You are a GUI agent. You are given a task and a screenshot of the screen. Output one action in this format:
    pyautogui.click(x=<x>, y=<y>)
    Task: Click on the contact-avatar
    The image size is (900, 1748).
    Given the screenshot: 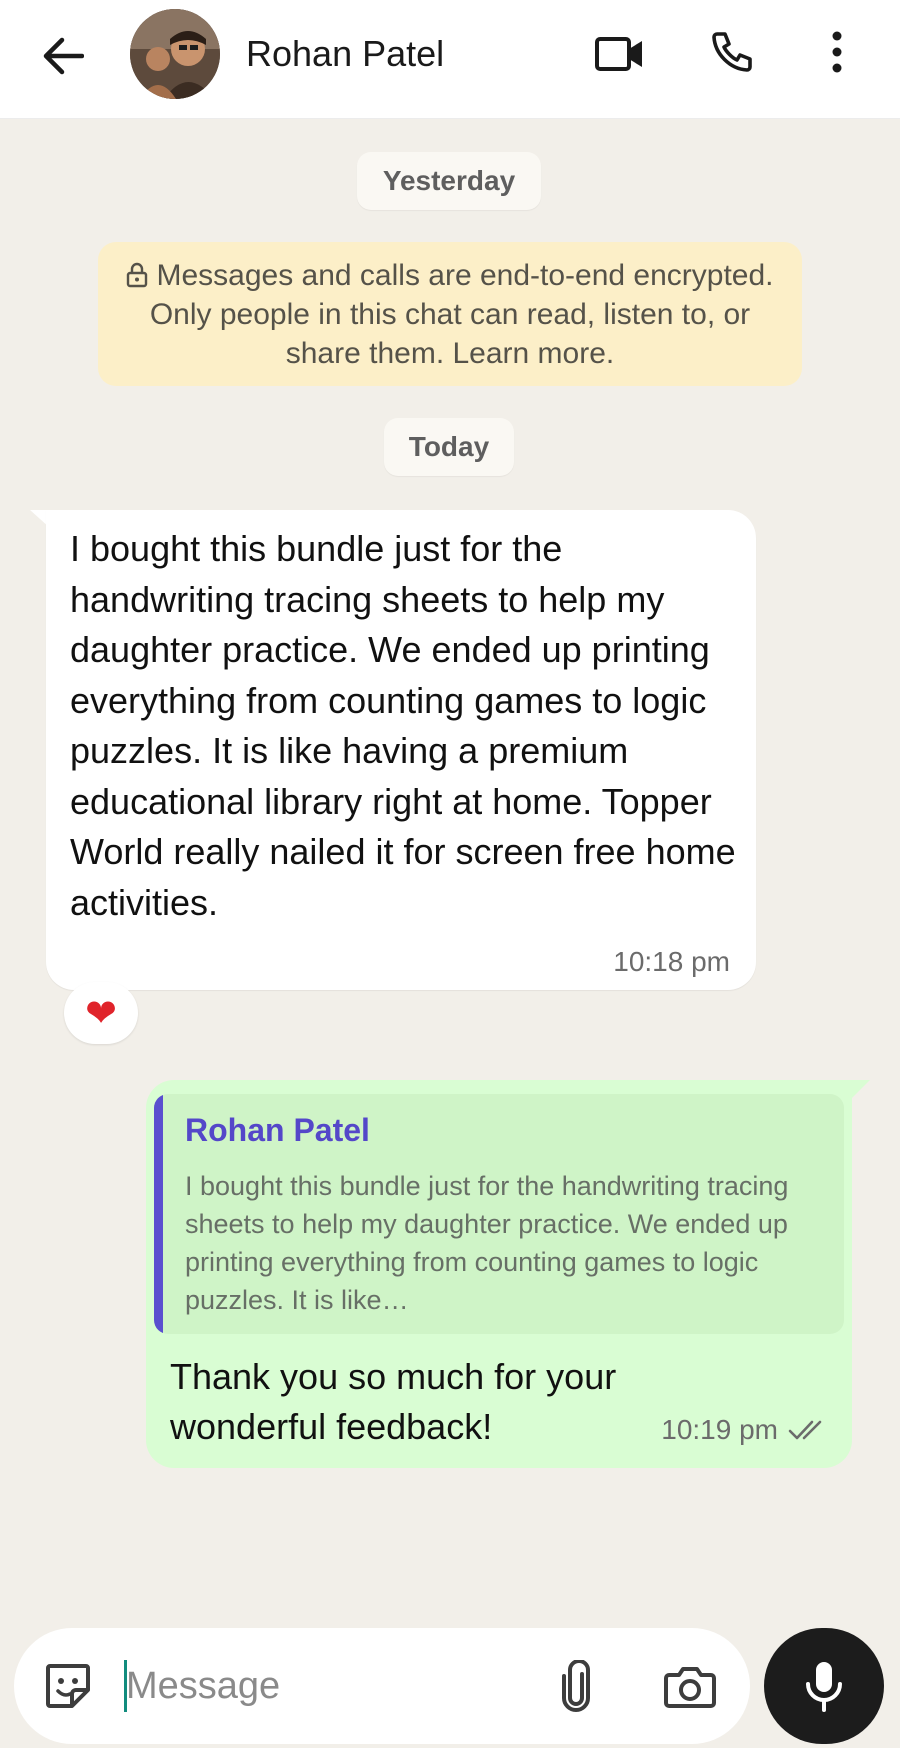 What is the action you would take?
    pyautogui.click(x=175, y=54)
    